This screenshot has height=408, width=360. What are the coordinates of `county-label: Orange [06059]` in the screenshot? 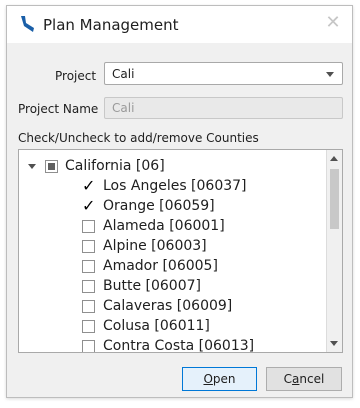 It's located at (159, 206).